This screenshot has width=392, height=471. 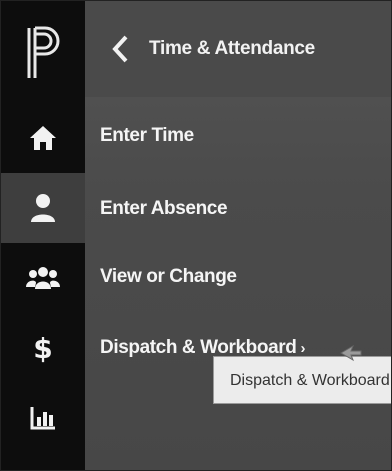 What do you see at coordinates (43, 208) in the screenshot?
I see `user-icon` at bounding box center [43, 208].